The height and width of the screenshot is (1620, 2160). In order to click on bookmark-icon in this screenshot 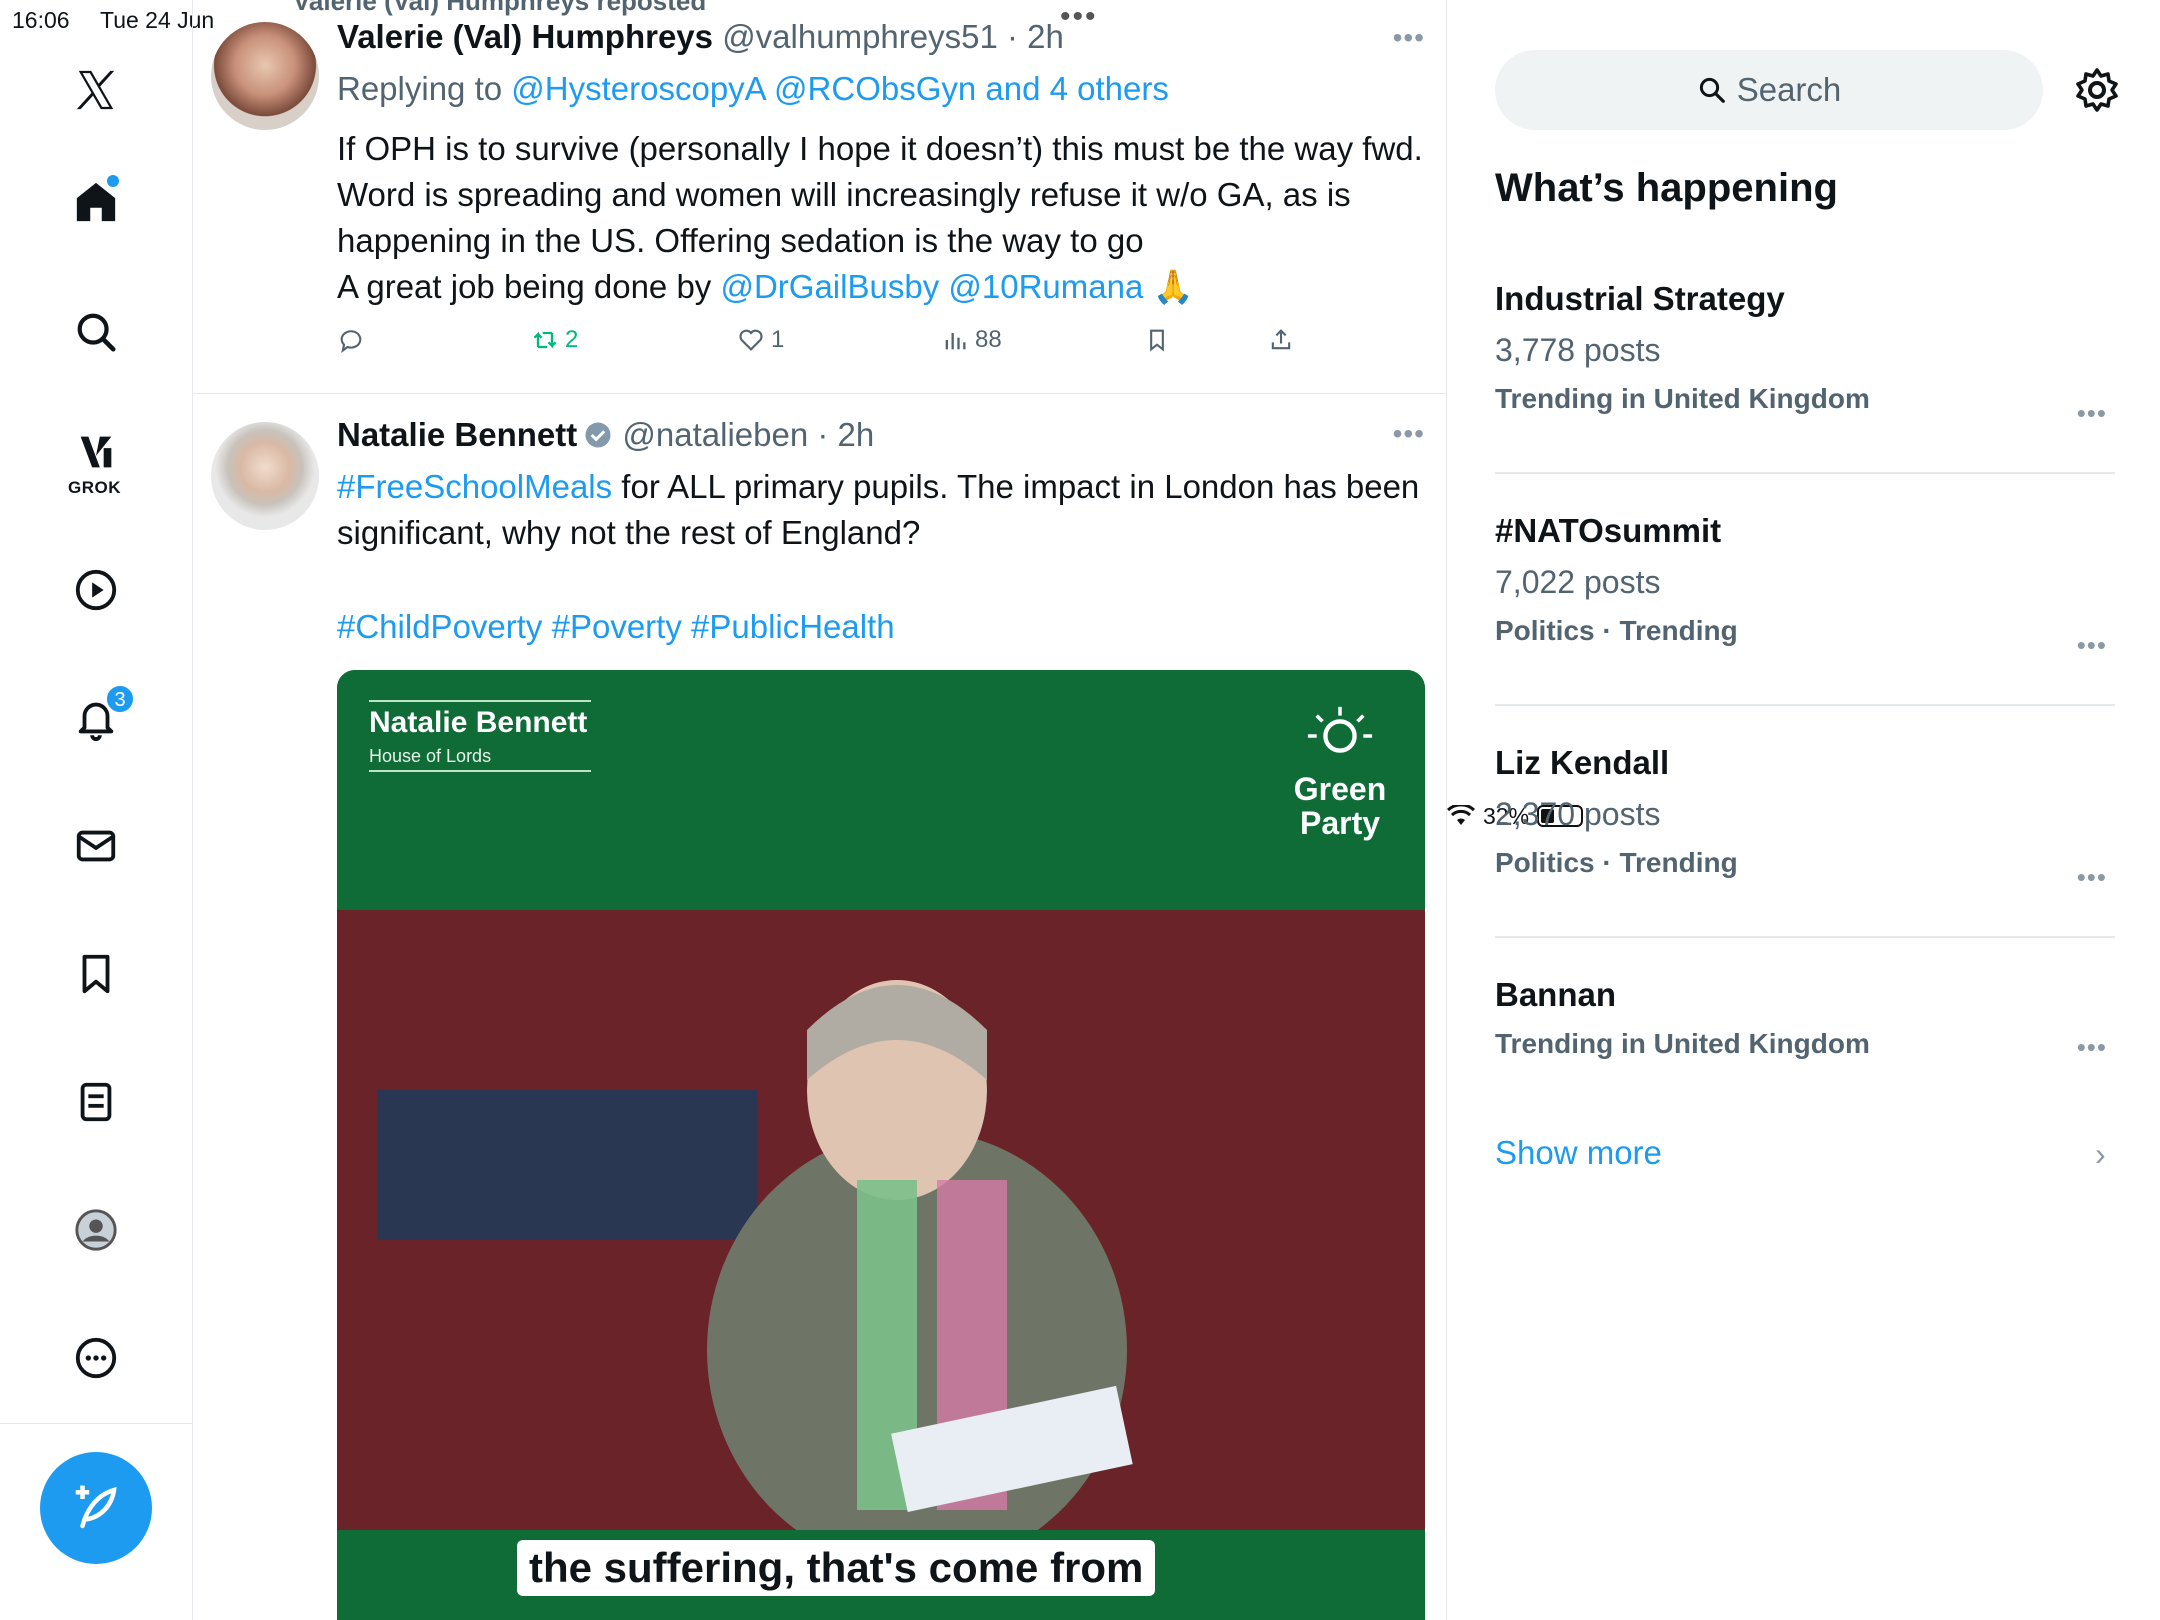, I will do `click(1157, 340)`.